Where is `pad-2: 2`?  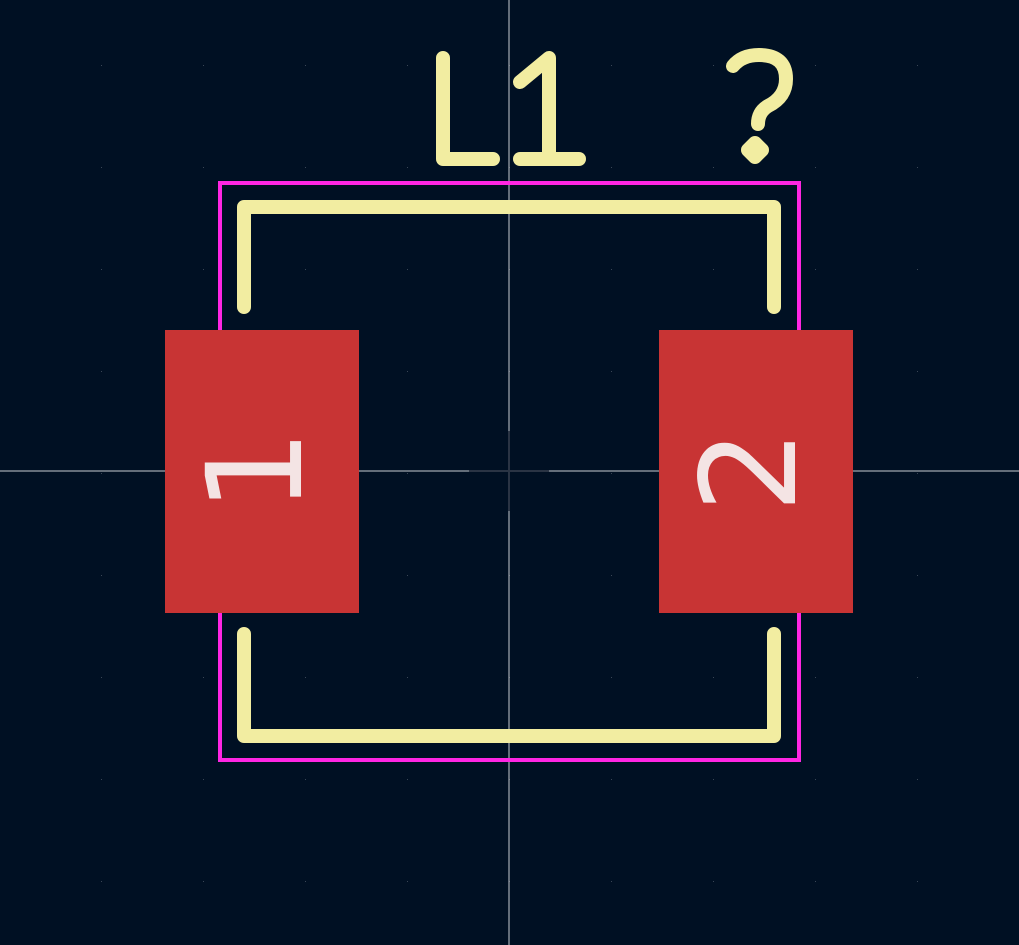 pad-2: 2 is located at coordinates (756, 471).